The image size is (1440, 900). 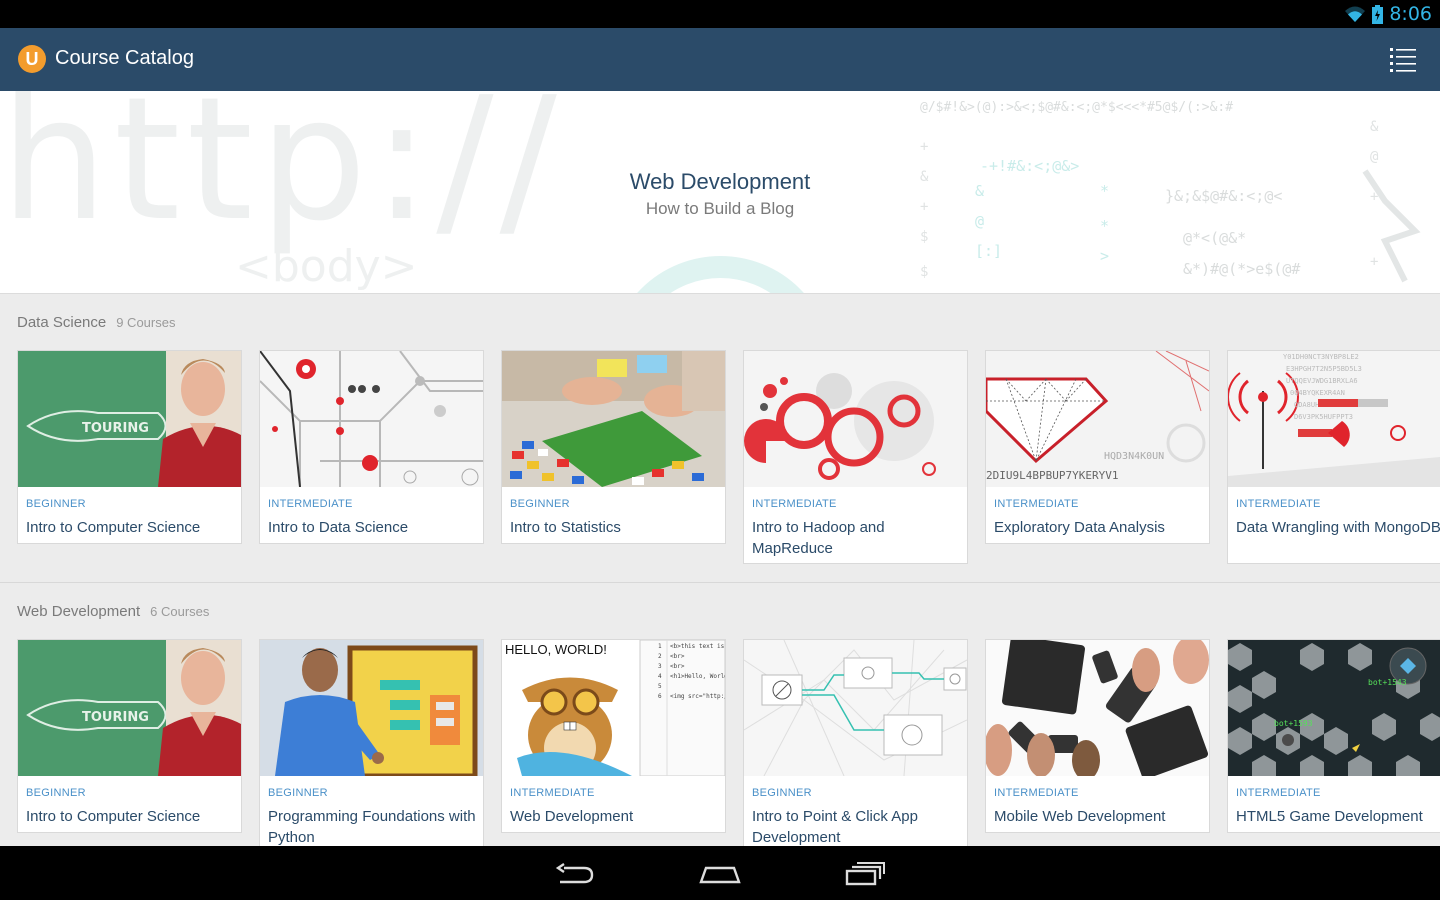 I want to click on section-header-data-science: Data Science 9 Courses, so click(x=96, y=322).